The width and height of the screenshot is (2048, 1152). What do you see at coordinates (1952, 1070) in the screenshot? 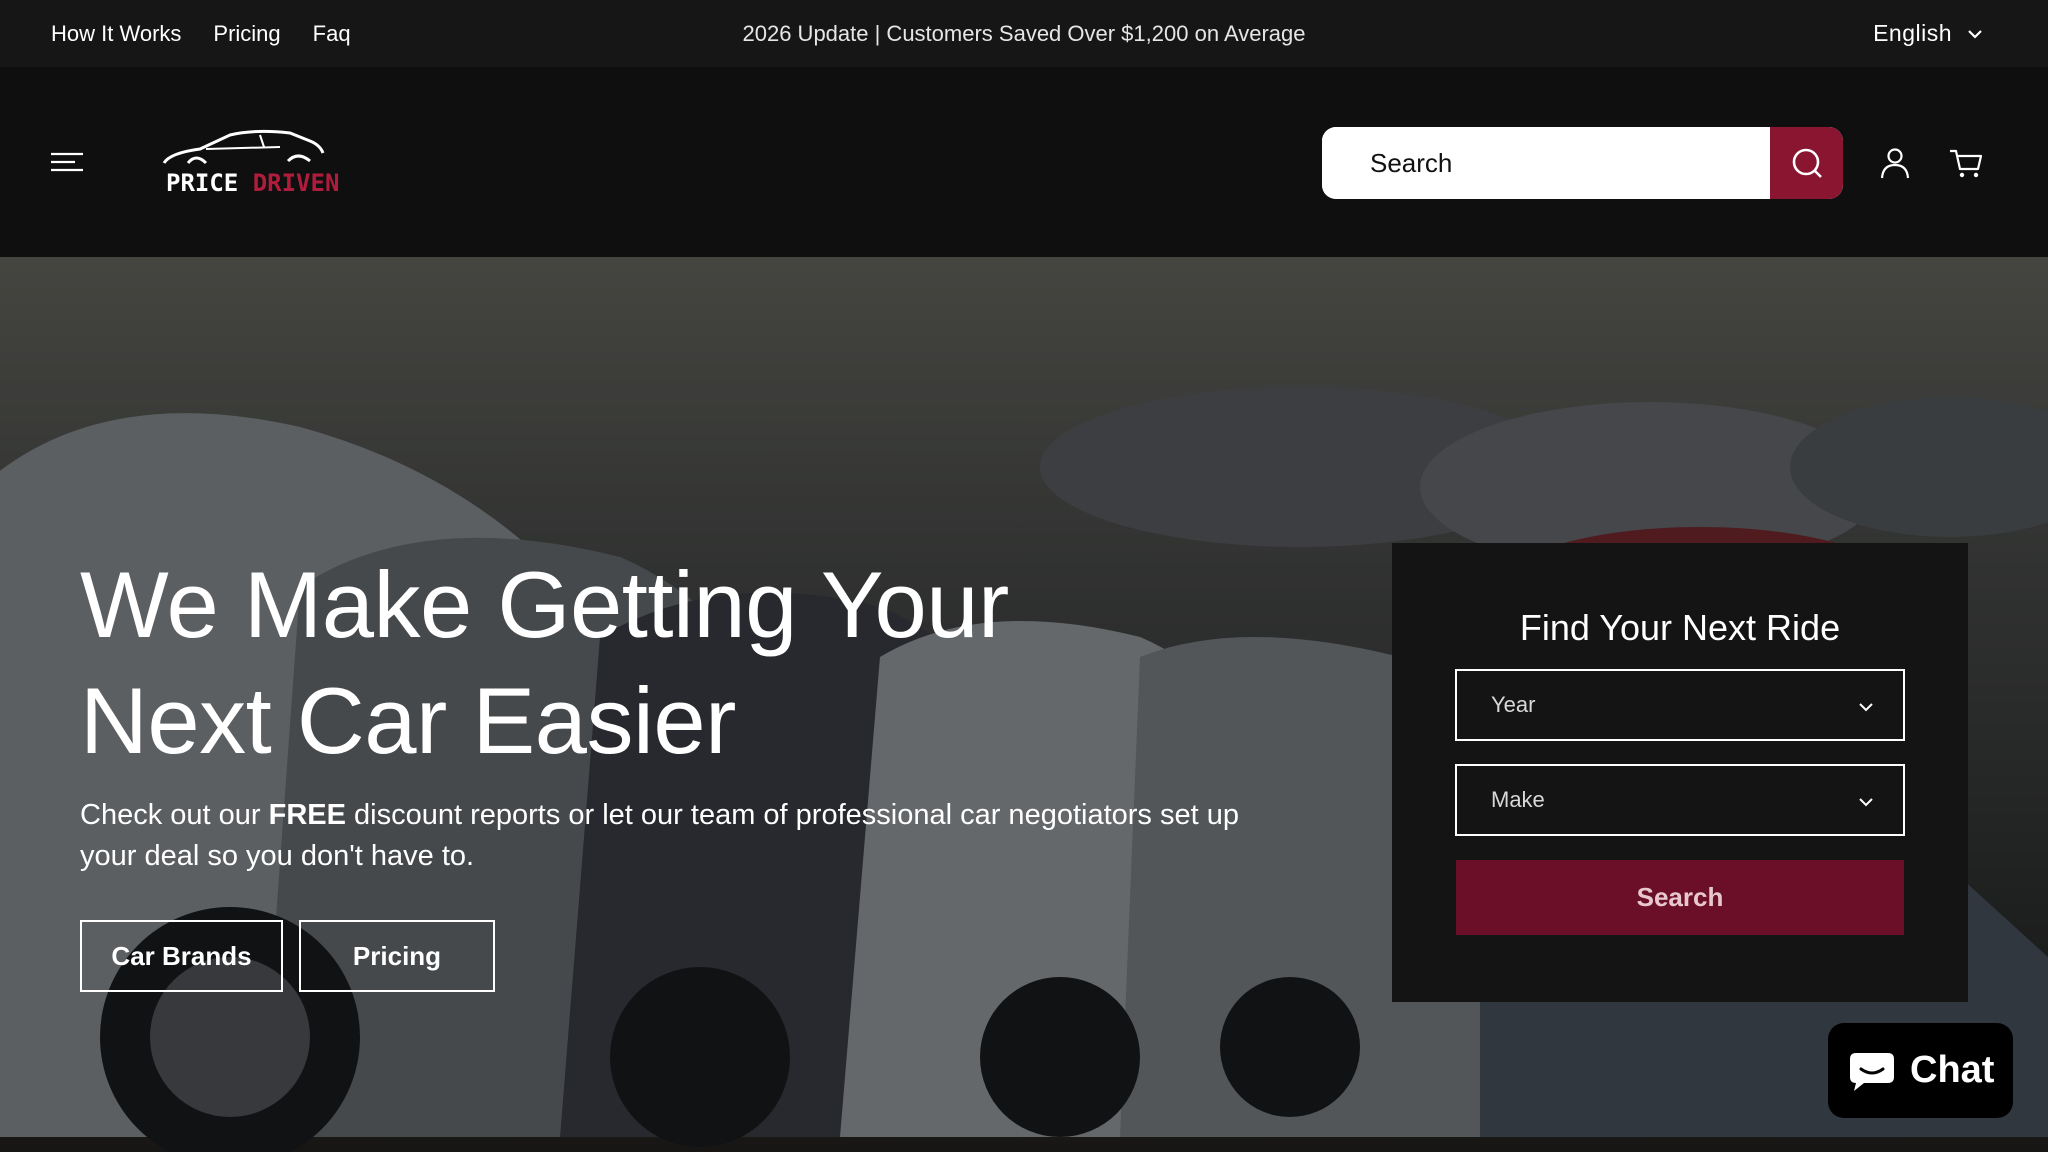
I see `chat-label: Chat` at bounding box center [1952, 1070].